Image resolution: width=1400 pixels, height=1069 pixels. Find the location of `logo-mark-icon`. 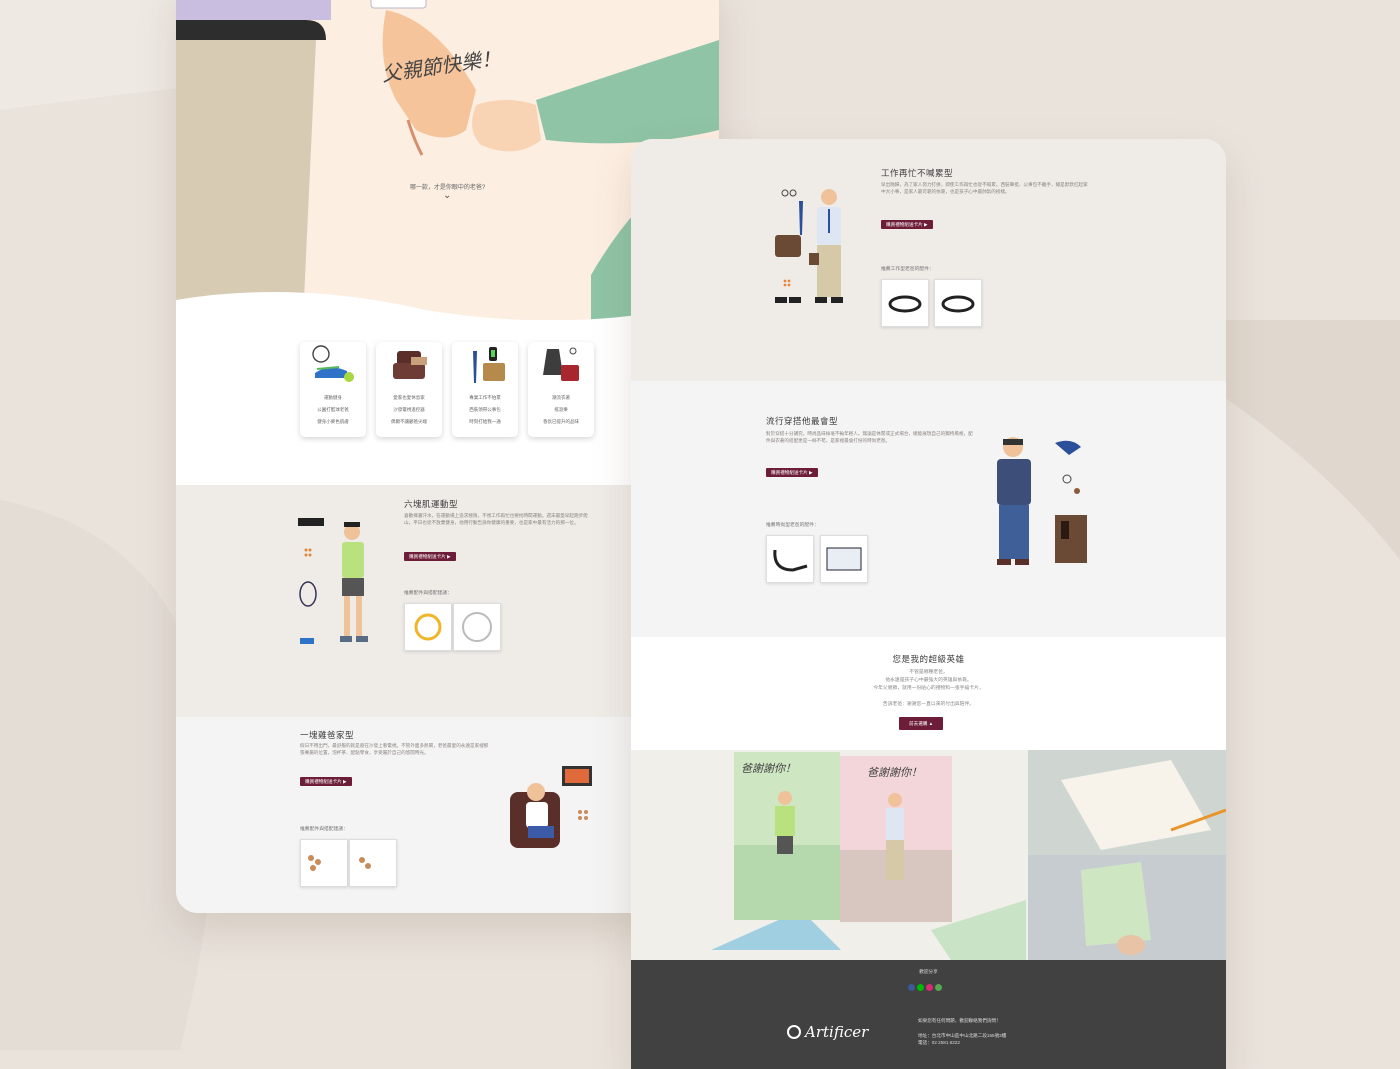

logo-mark-icon is located at coordinates (794, 1032).